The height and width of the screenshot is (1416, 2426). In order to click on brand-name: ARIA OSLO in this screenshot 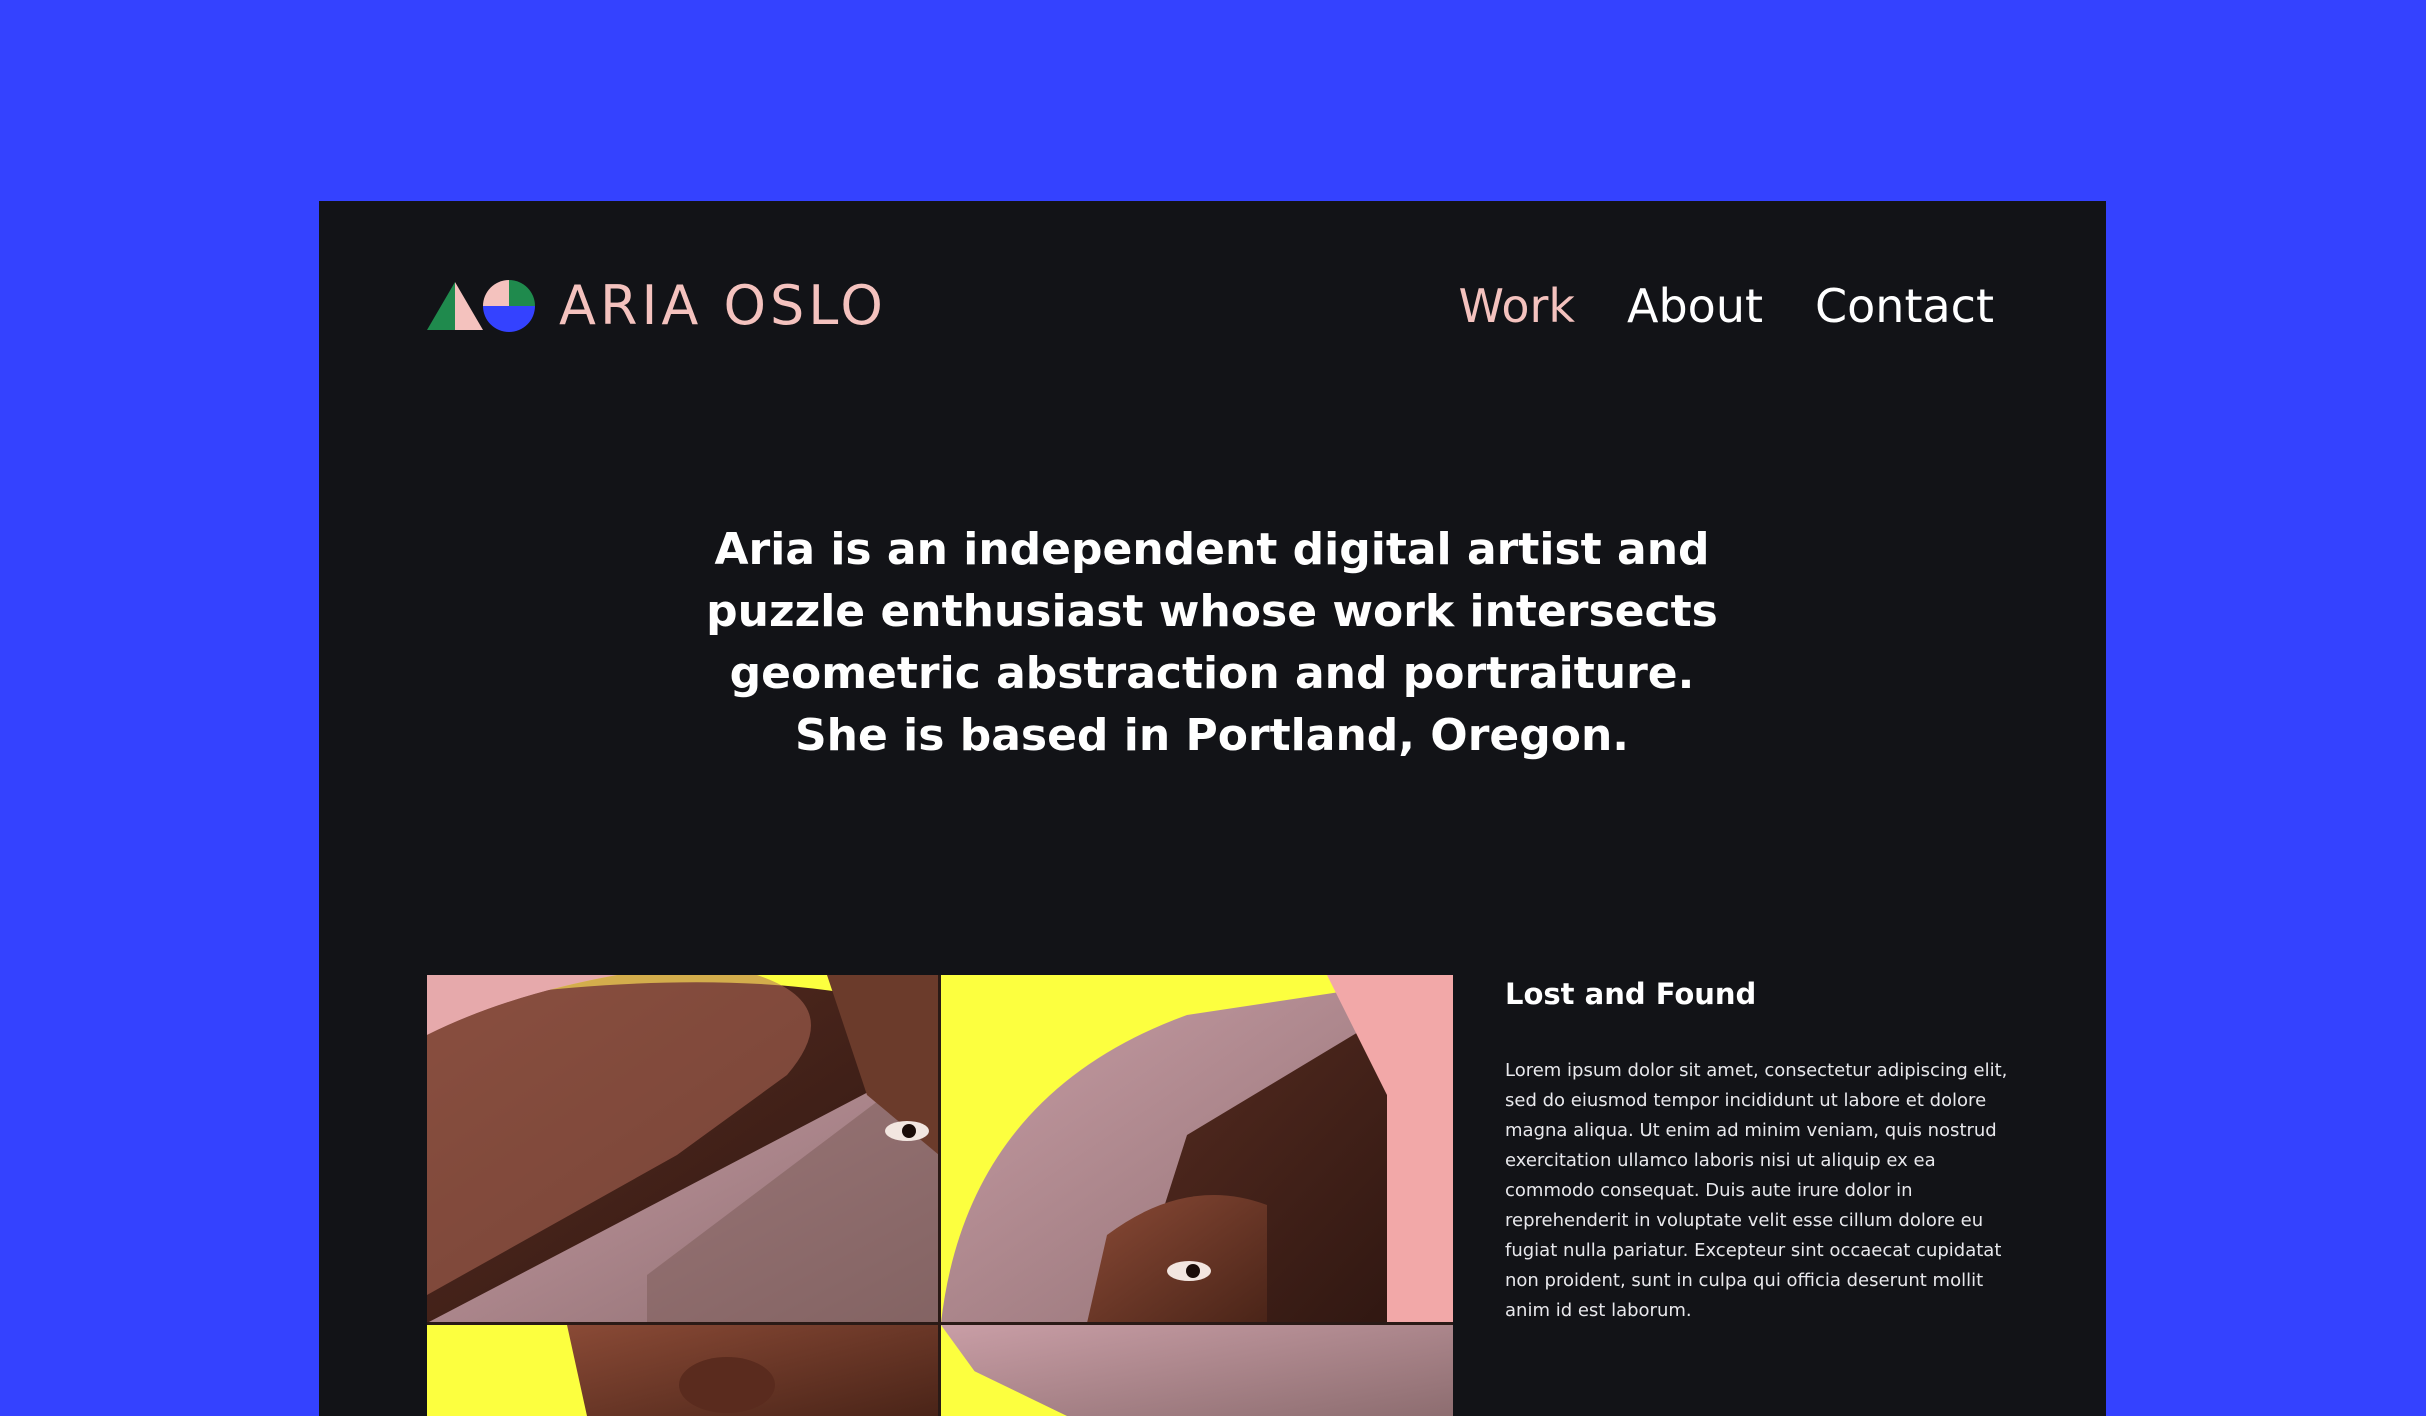, I will do `click(723, 305)`.